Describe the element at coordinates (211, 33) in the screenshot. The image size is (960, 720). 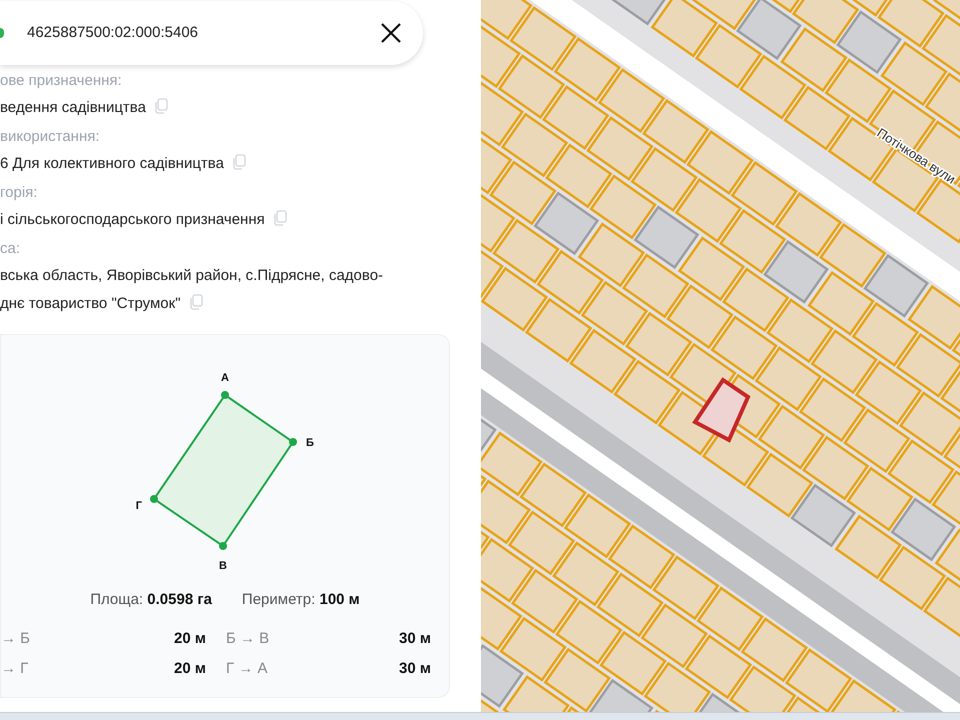
I see `search-bar: 4625887500:02:000:5406` at that location.